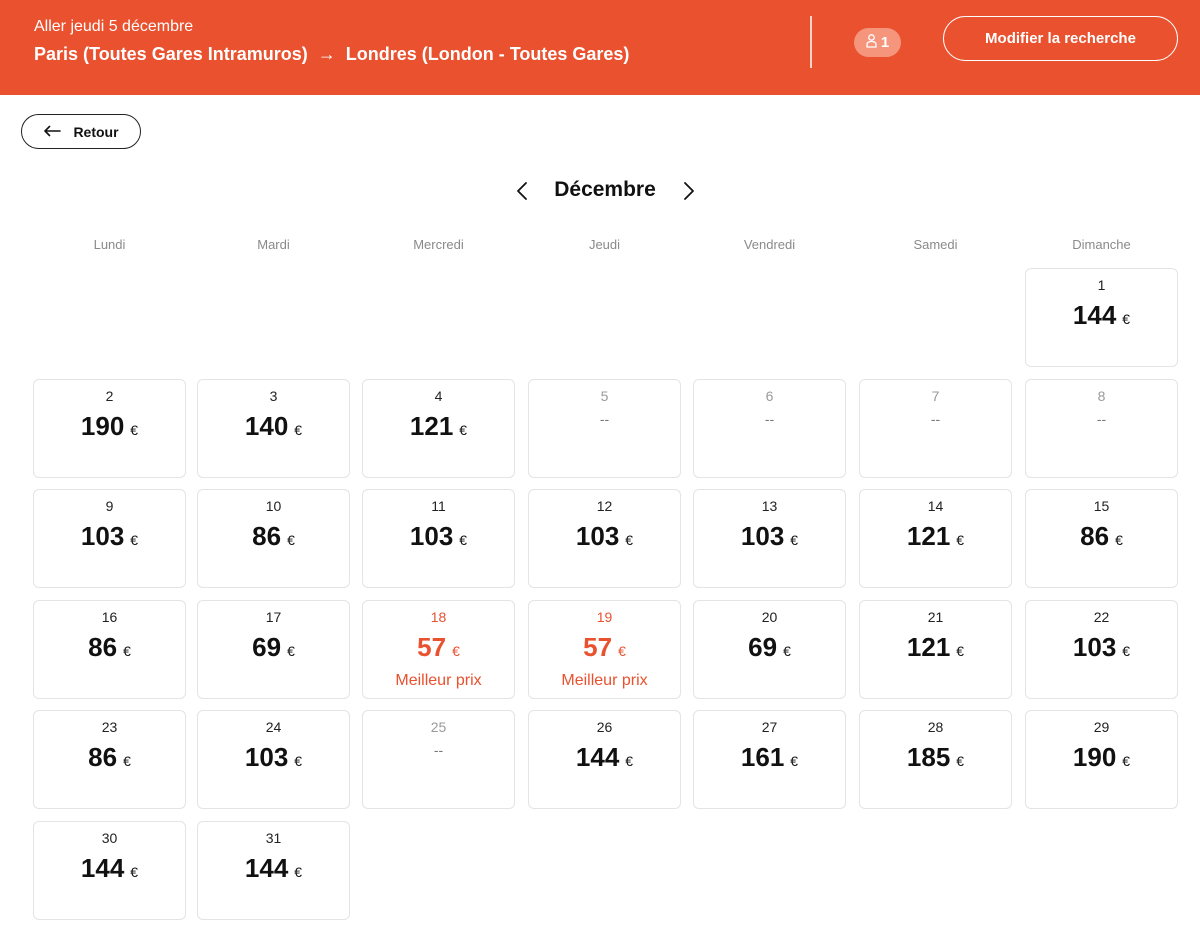 The image size is (1200, 944). I want to click on day-number: 30, so click(109, 838).